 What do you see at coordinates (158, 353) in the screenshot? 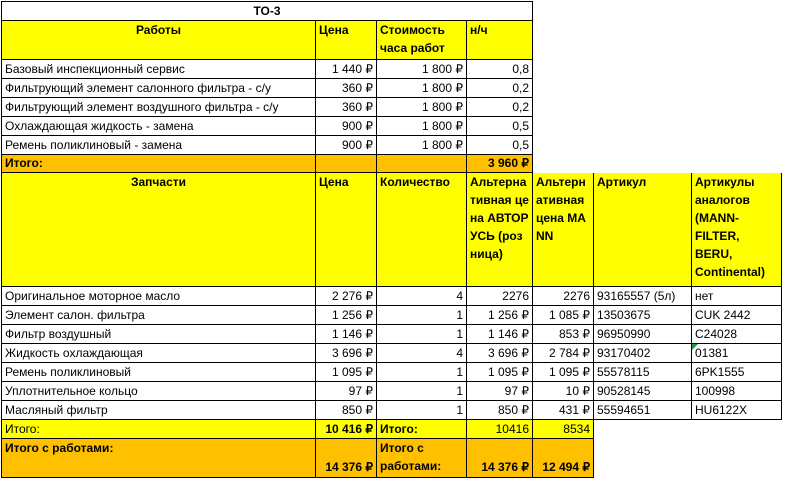
I see `part-name: Жидкость охлаждающая` at bounding box center [158, 353].